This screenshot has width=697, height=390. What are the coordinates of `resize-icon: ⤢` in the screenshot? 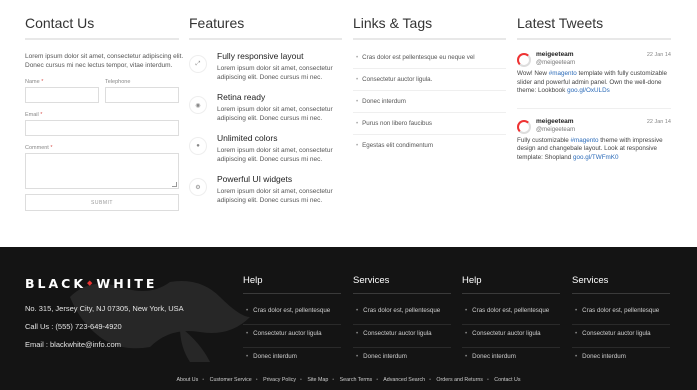 It's located at (198, 64).